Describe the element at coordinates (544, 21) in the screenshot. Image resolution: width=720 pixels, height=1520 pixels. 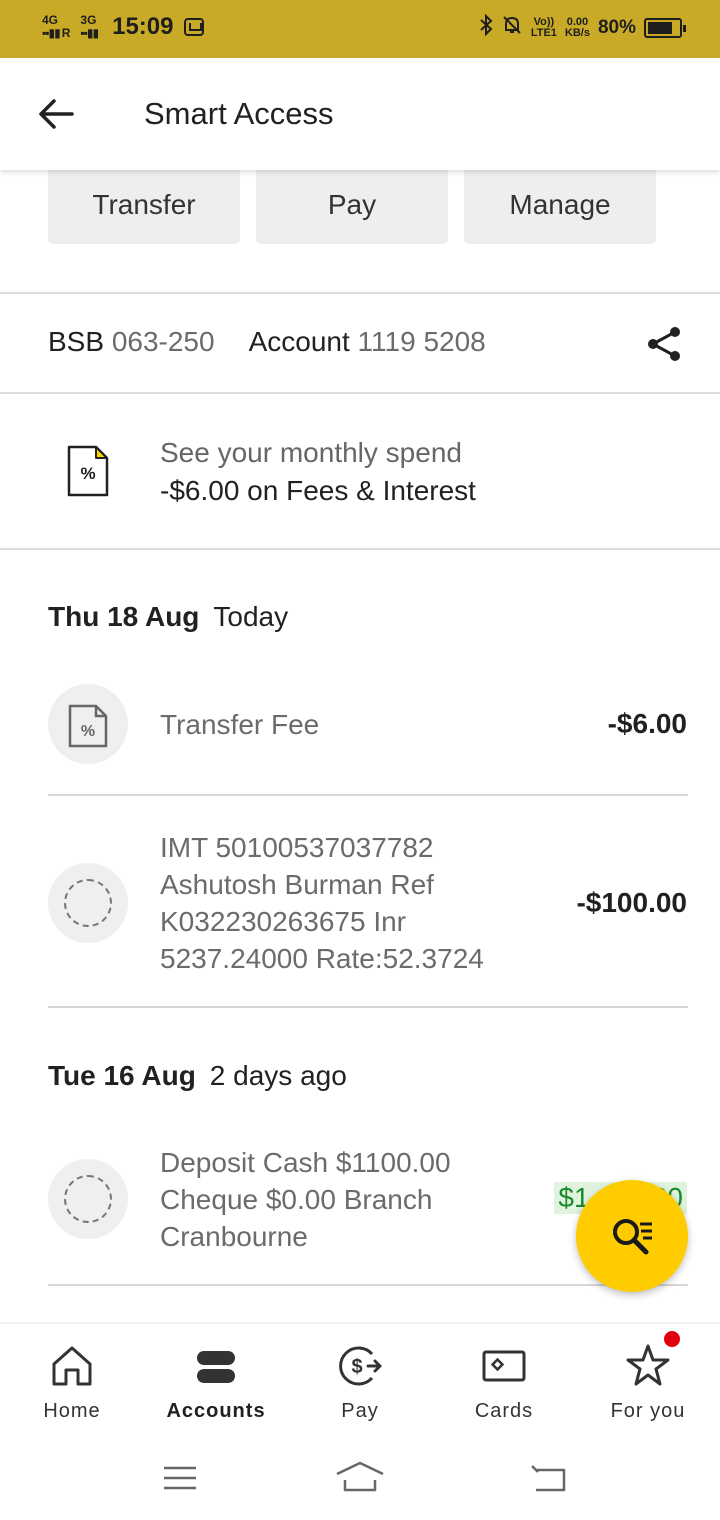
I see `volte-top: Vo))` at that location.